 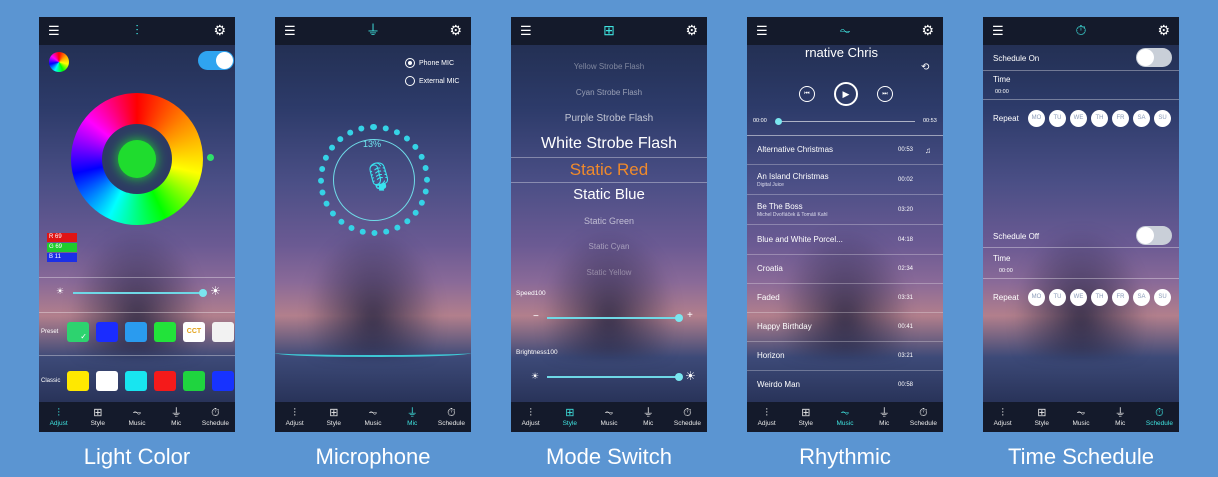 What do you see at coordinates (925, 67) in the screenshot?
I see `repeat-icon: ⟲` at bounding box center [925, 67].